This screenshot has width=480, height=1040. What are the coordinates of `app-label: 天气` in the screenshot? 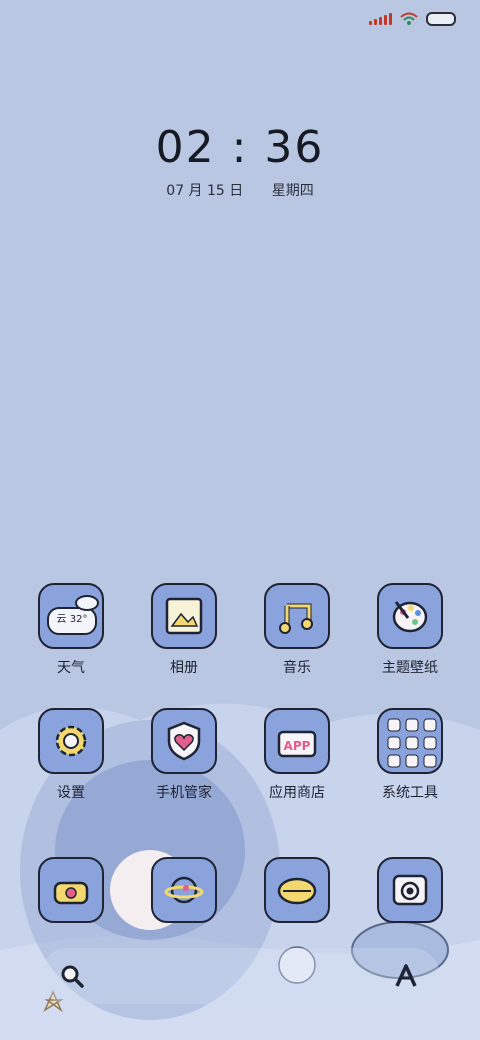 It's located at (71, 668).